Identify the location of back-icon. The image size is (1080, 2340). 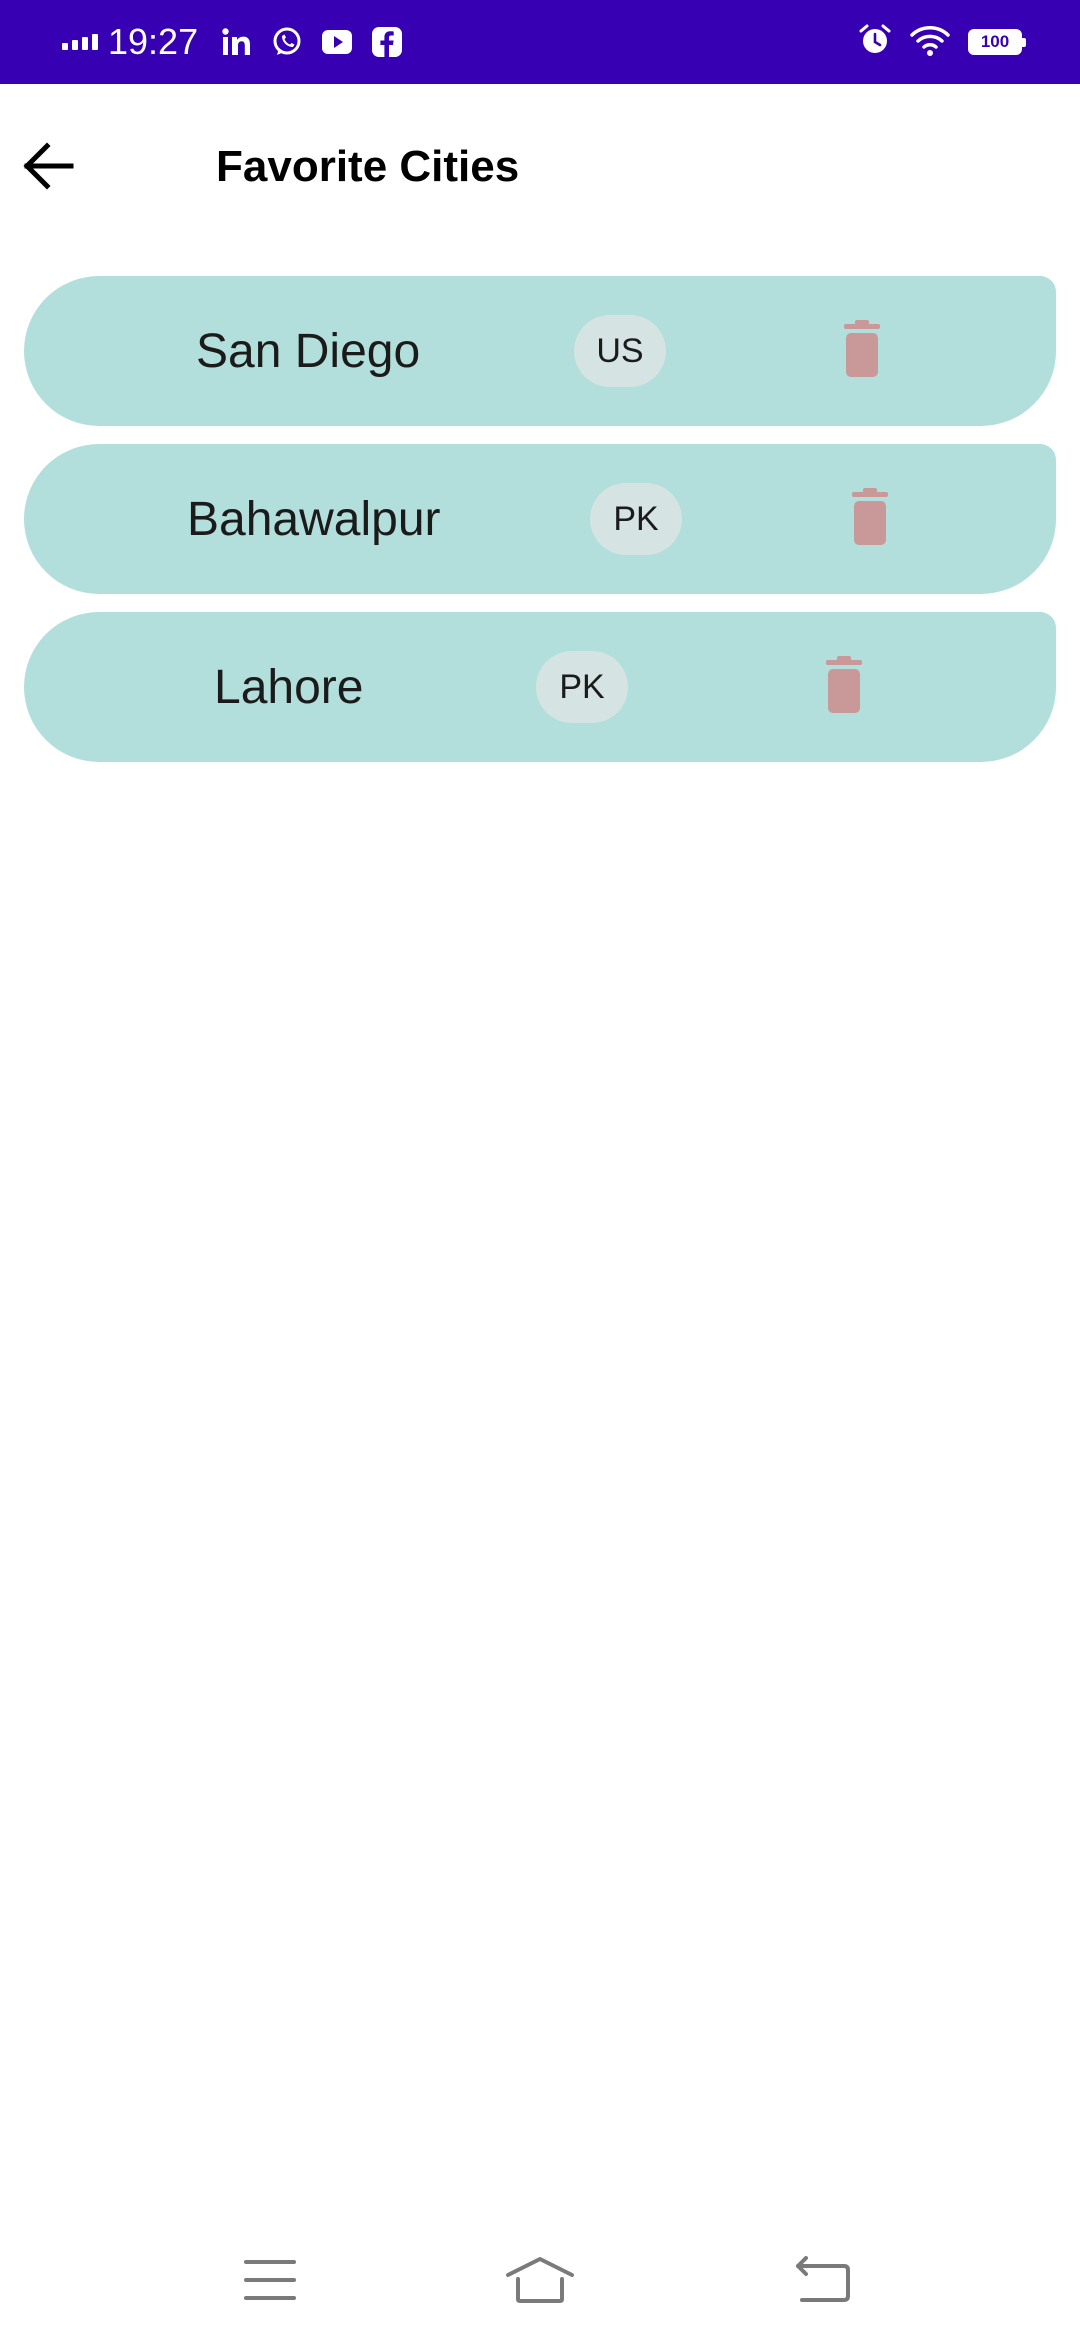
(823, 2279).